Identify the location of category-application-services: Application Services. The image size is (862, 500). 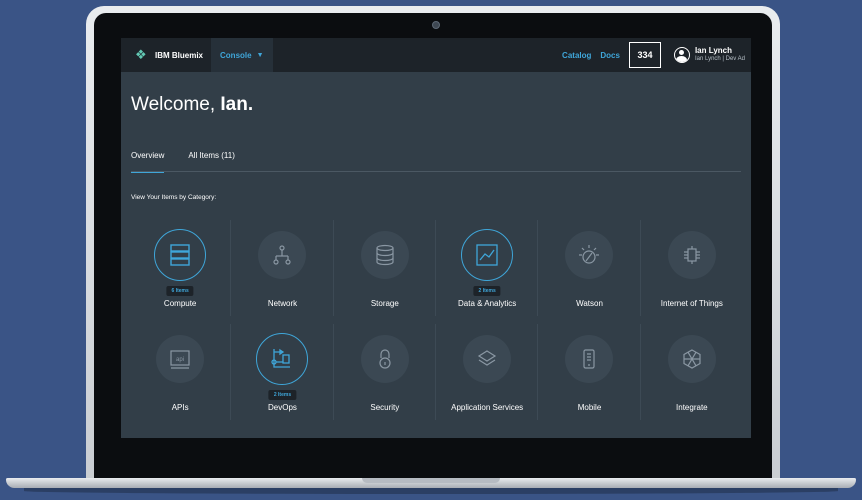
(487, 372).